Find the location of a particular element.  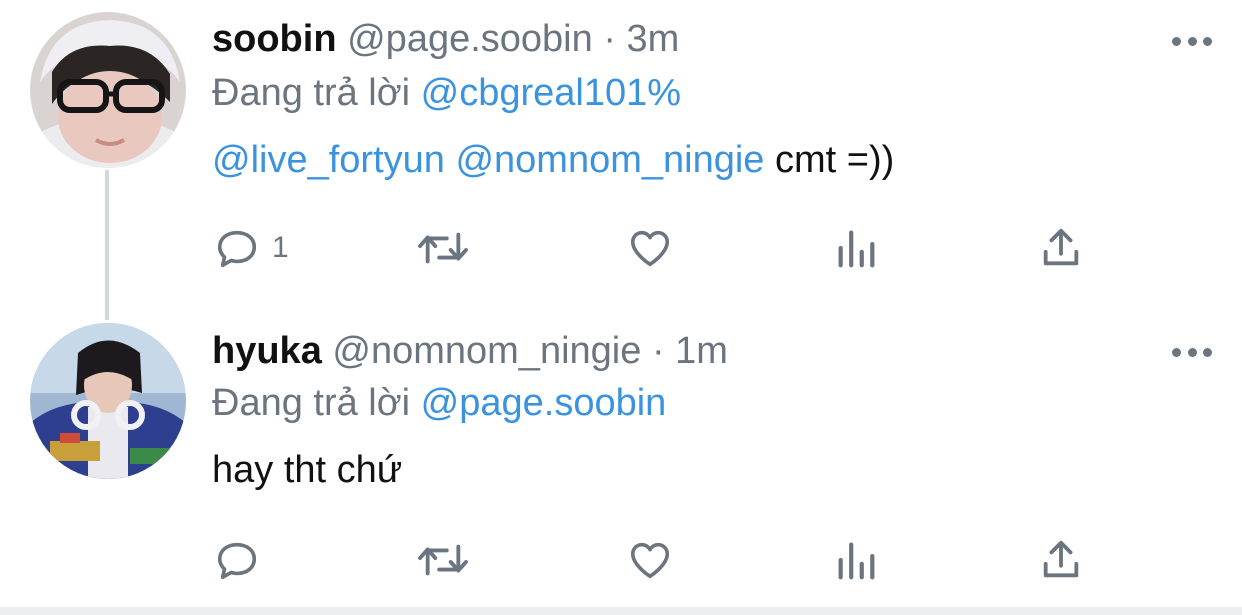

mention-link: @nomnom_ningie is located at coordinates (609, 160).